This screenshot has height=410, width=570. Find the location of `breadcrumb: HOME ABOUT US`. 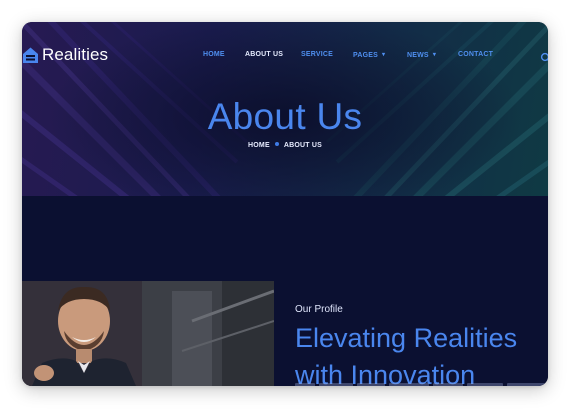

breadcrumb: HOME ABOUT US is located at coordinates (285, 145).